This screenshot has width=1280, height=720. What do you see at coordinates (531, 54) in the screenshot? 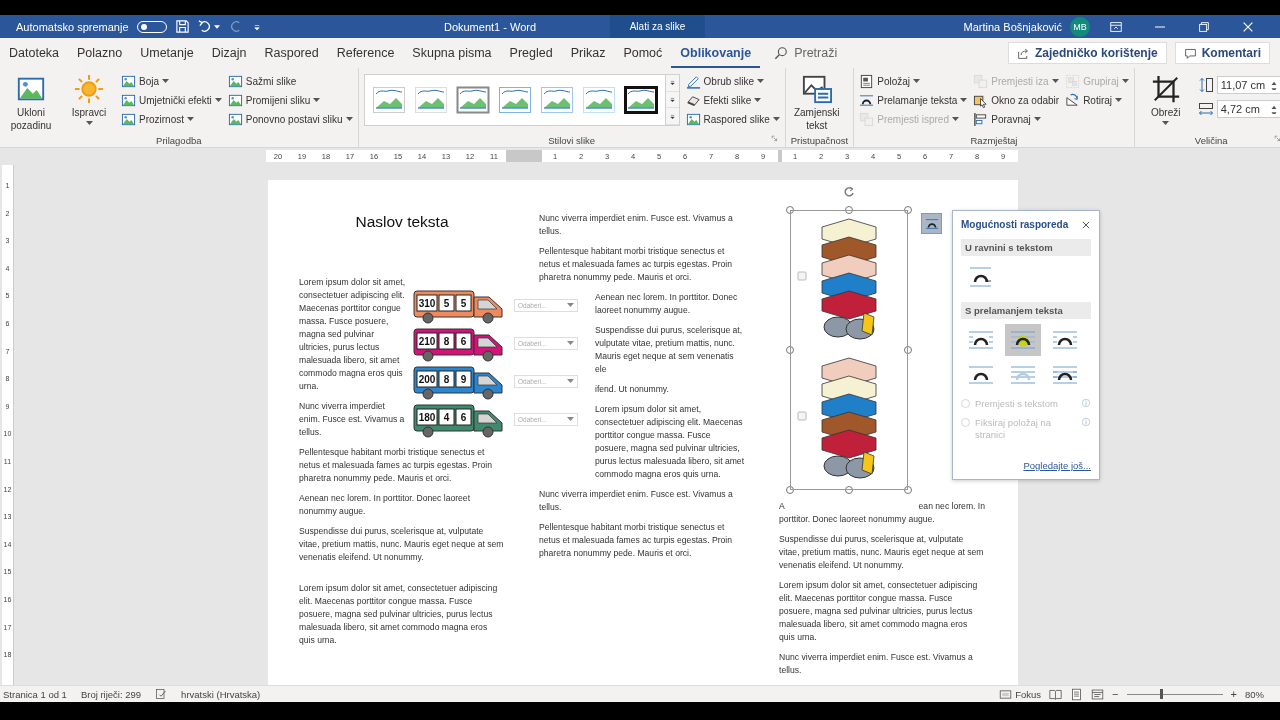
I see `ribbon-tab: Pregled` at bounding box center [531, 54].